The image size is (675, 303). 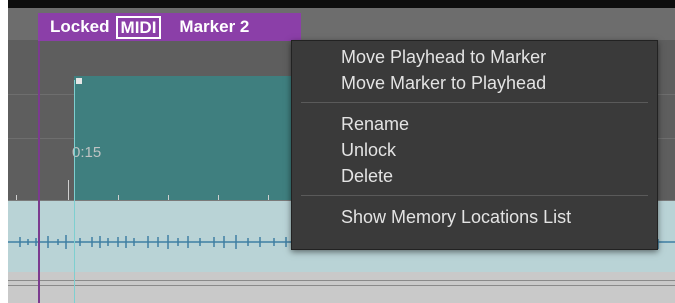 I want to click on menu-item-show-memory-locations-list: Show Memory Locations List, so click(x=474, y=217).